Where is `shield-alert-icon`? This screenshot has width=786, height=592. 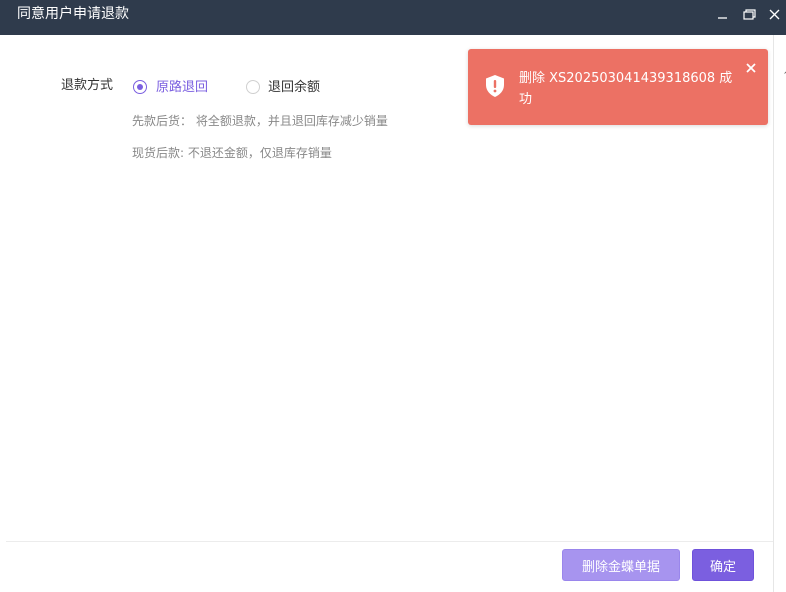 shield-alert-icon is located at coordinates (495, 86).